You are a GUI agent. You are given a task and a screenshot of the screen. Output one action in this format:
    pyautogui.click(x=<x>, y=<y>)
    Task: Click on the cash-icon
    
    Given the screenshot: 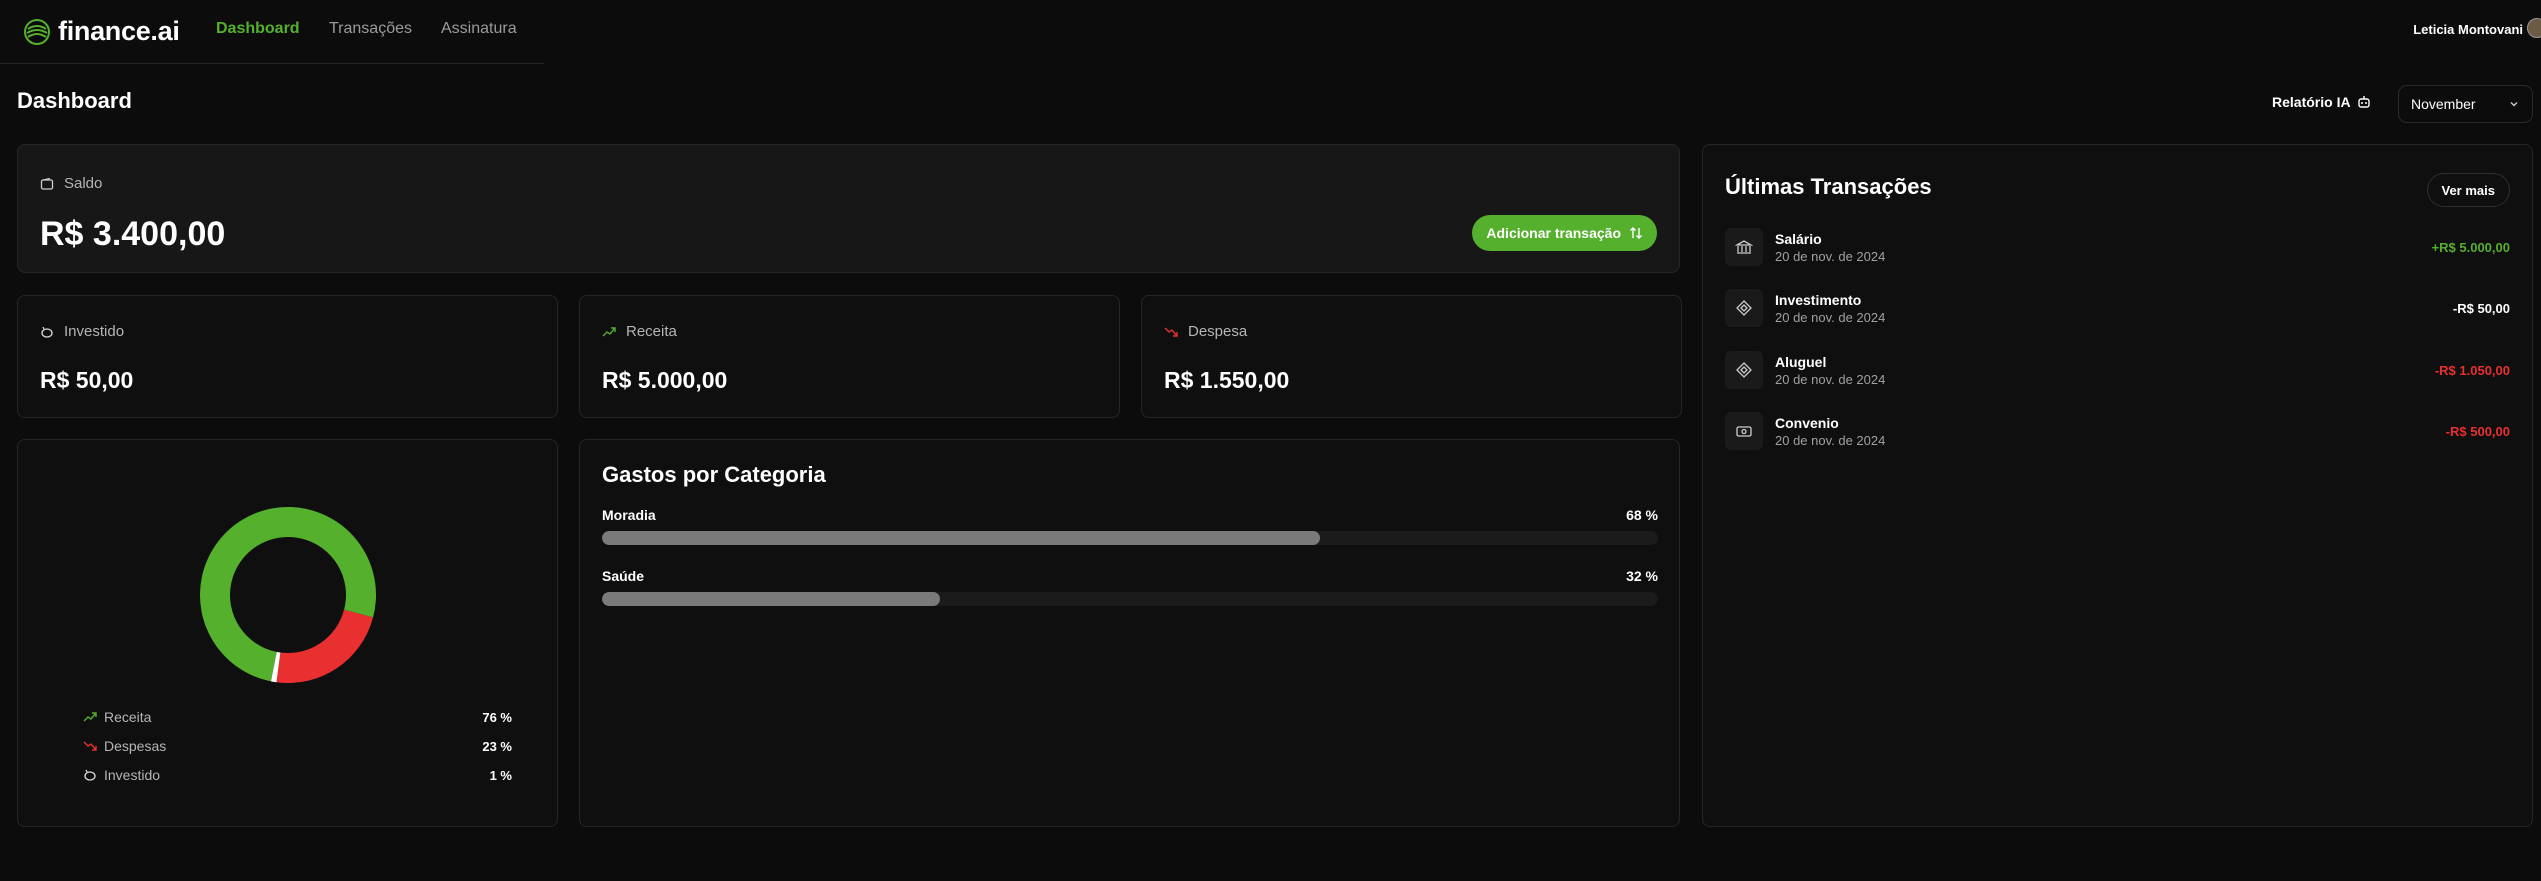 What is the action you would take?
    pyautogui.click(x=1744, y=431)
    